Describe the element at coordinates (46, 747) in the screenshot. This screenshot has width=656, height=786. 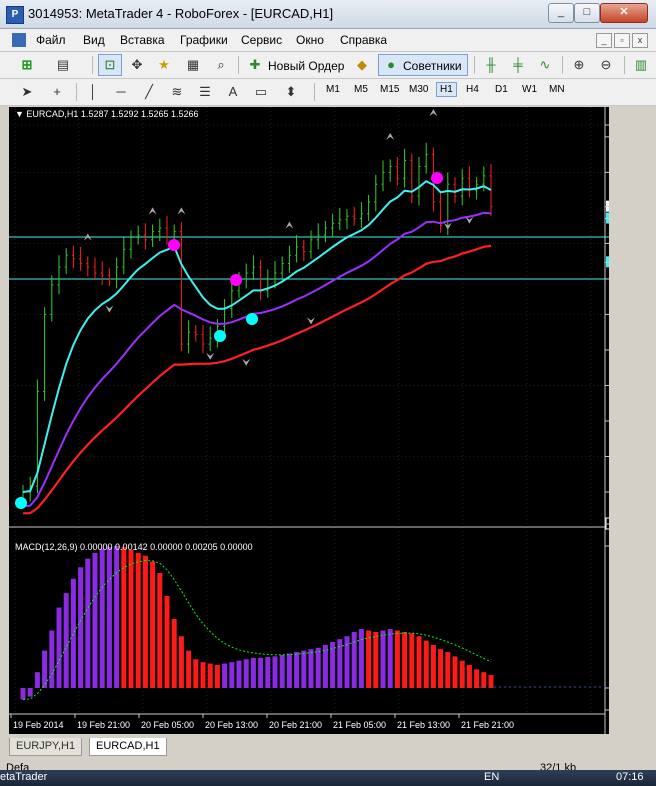
I see `tab-eurjpy: EURJPY,H1` at that location.